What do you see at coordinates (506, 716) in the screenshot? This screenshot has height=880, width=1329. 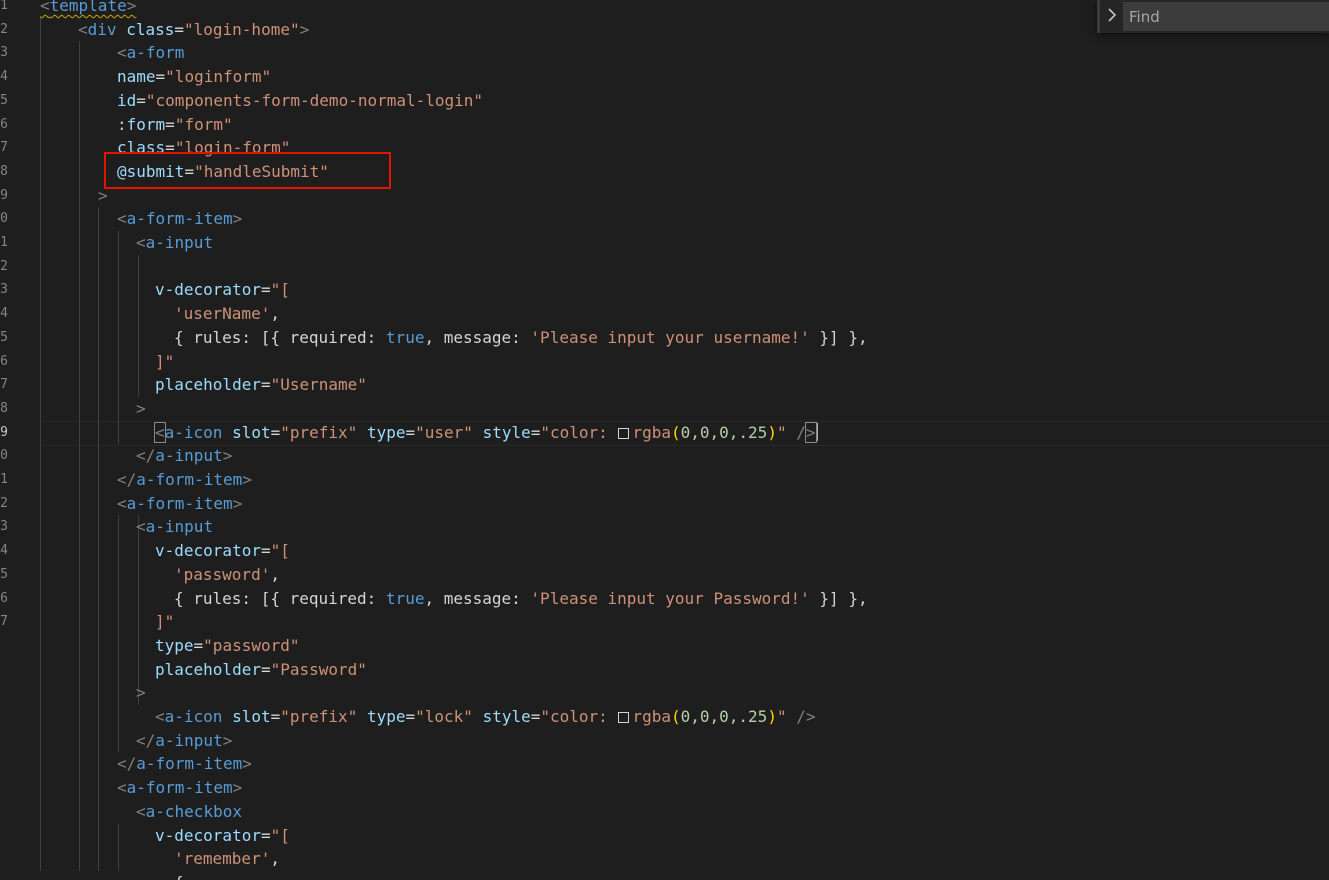 I see `code-token: style` at bounding box center [506, 716].